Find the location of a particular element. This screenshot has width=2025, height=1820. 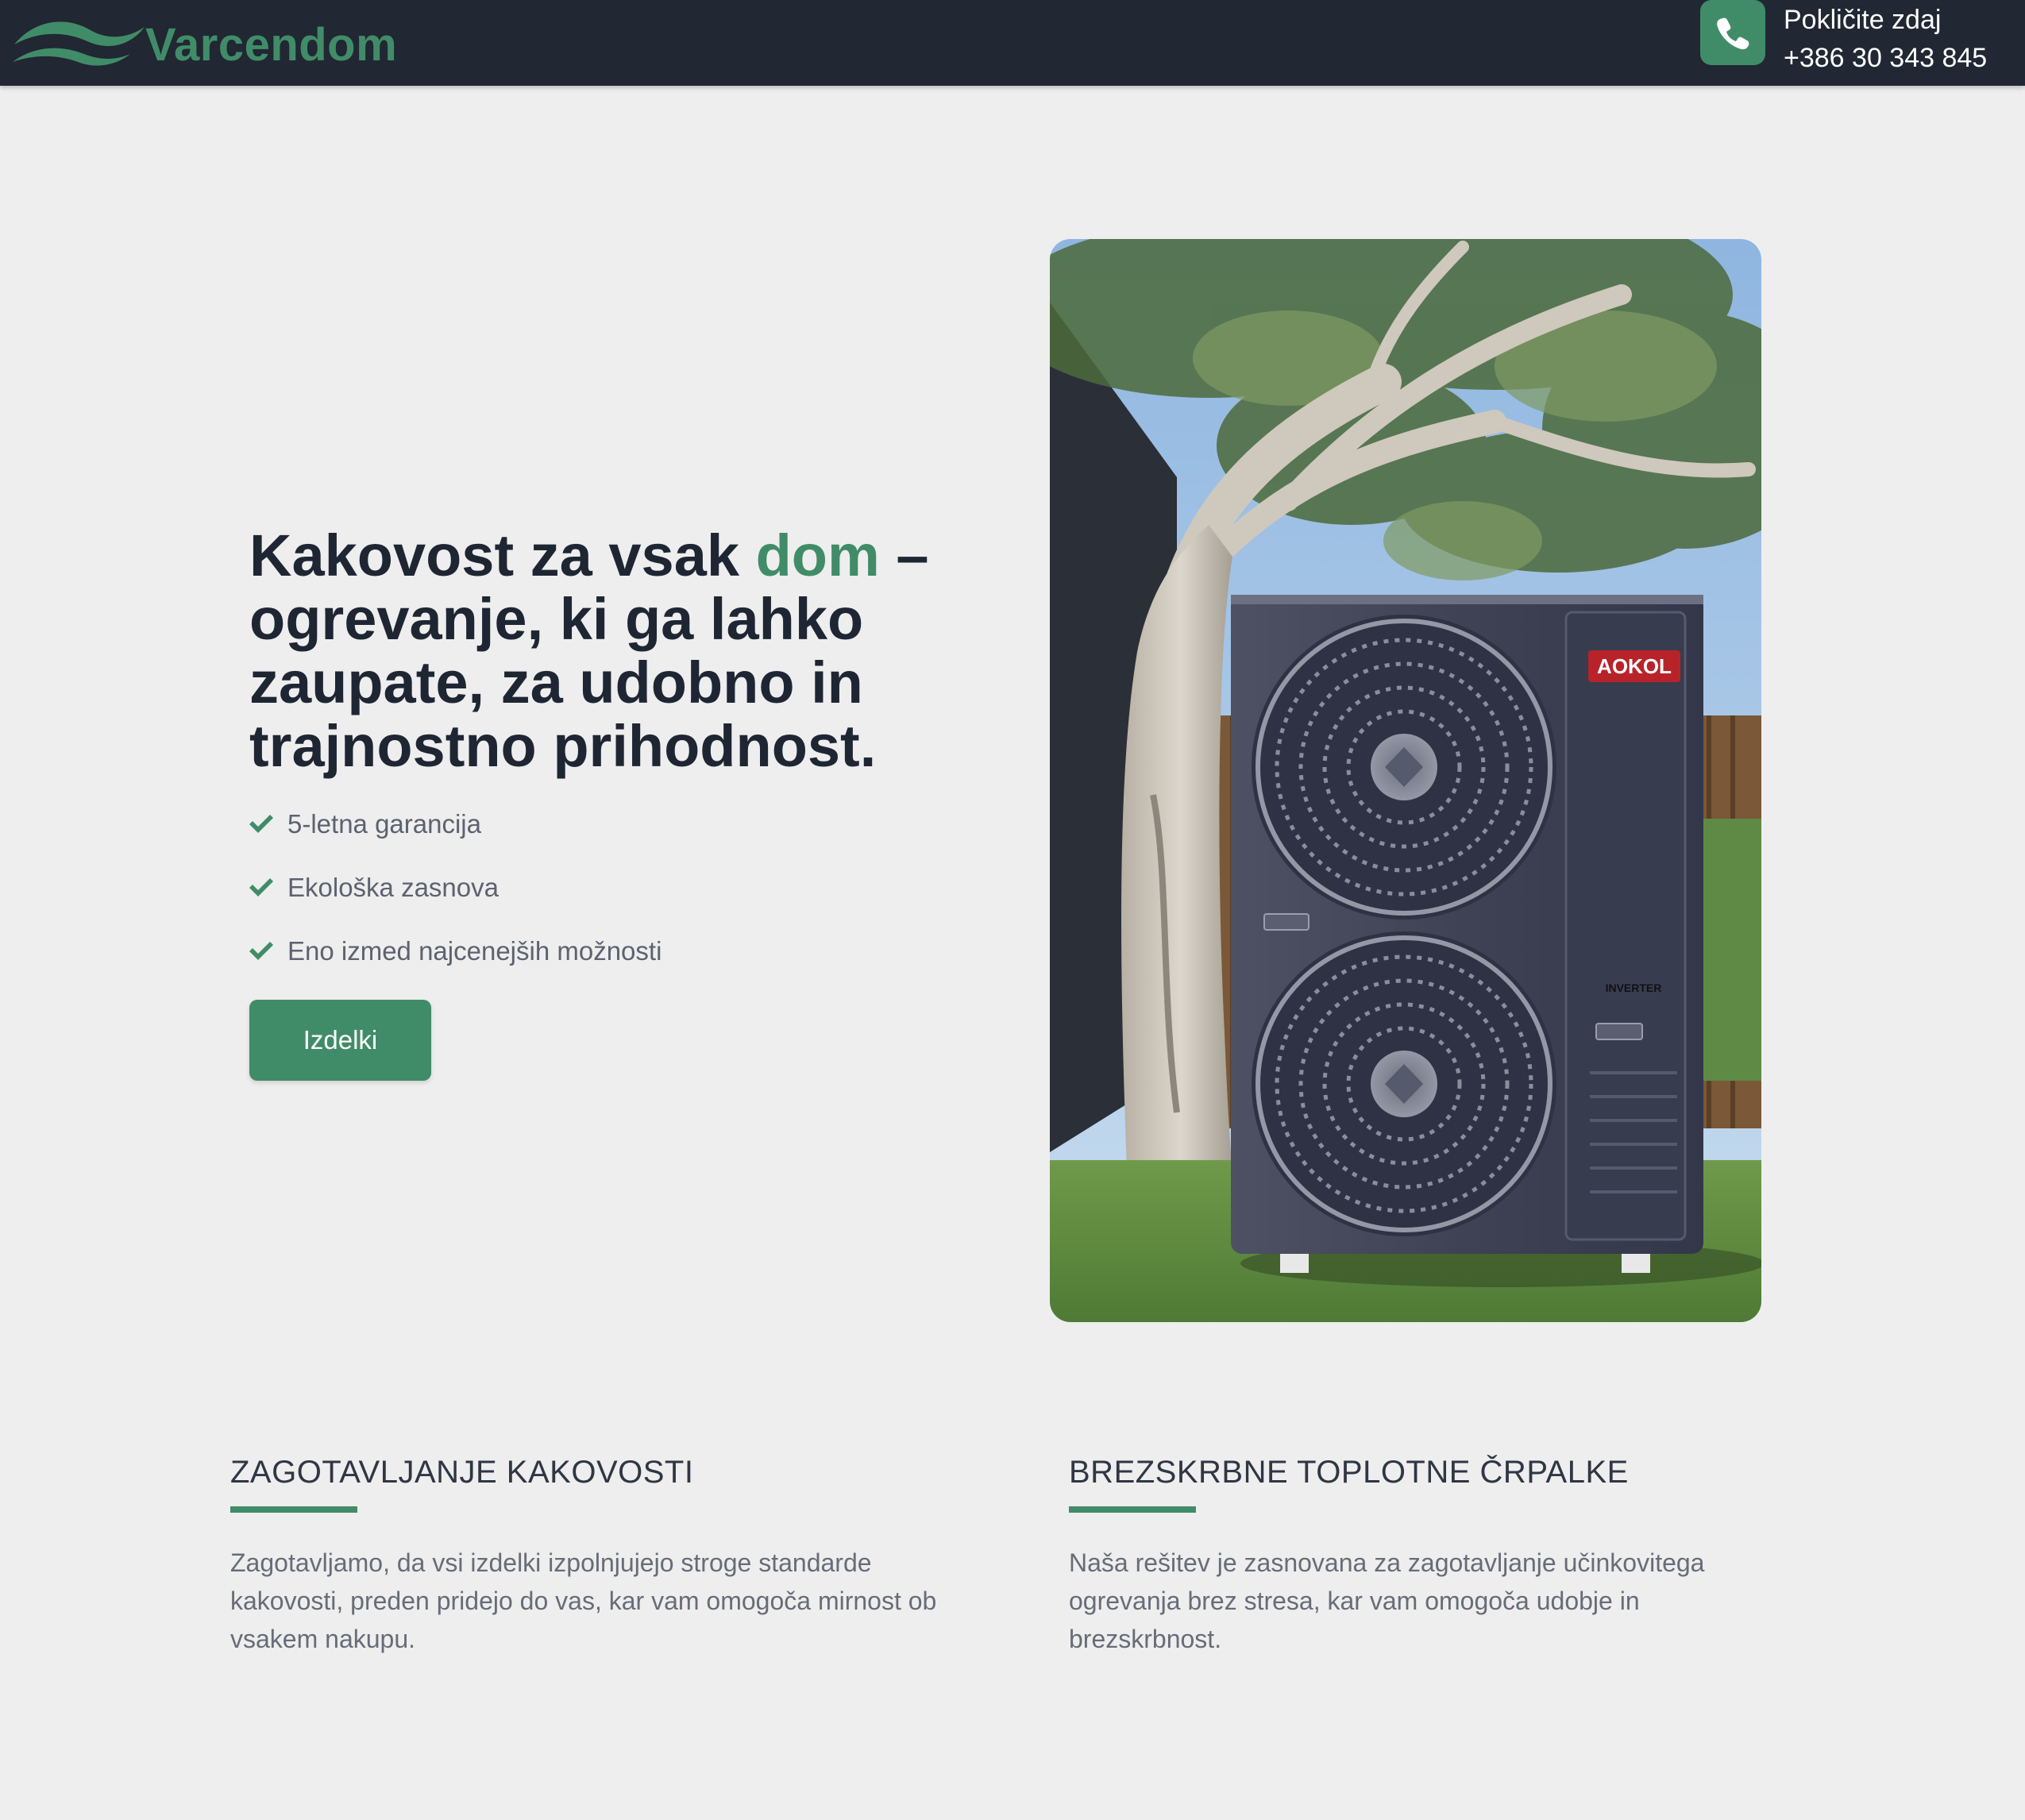

feature-text: Eno izmed najcenejših možnosti is located at coordinates (475, 951).